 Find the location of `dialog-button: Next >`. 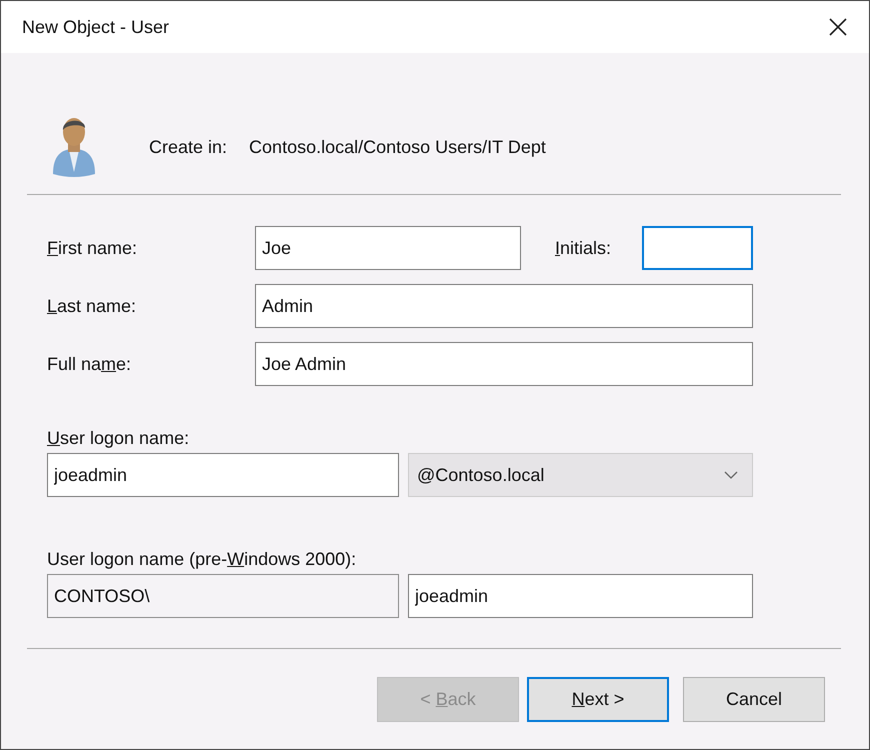

dialog-button: Next > is located at coordinates (598, 699).